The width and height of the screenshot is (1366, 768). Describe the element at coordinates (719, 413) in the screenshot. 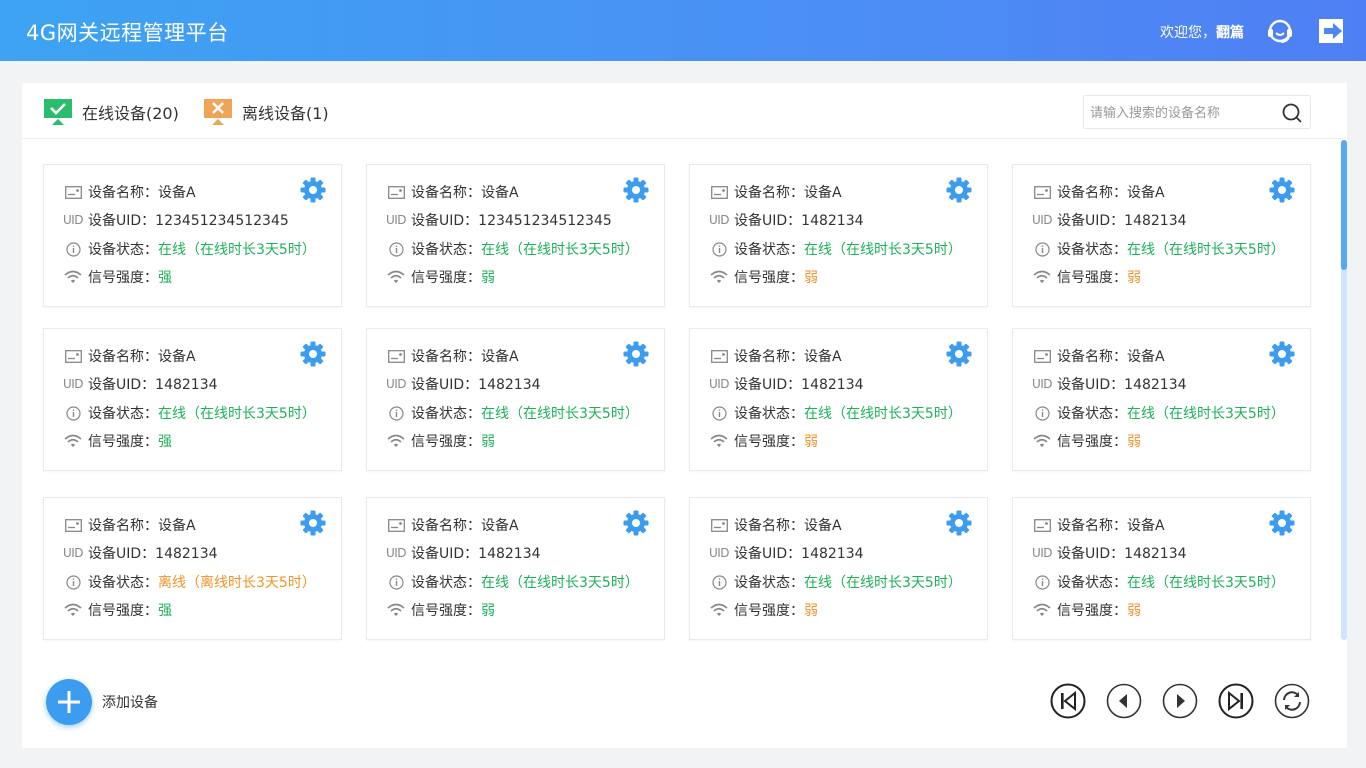

I see `info-icon` at that location.